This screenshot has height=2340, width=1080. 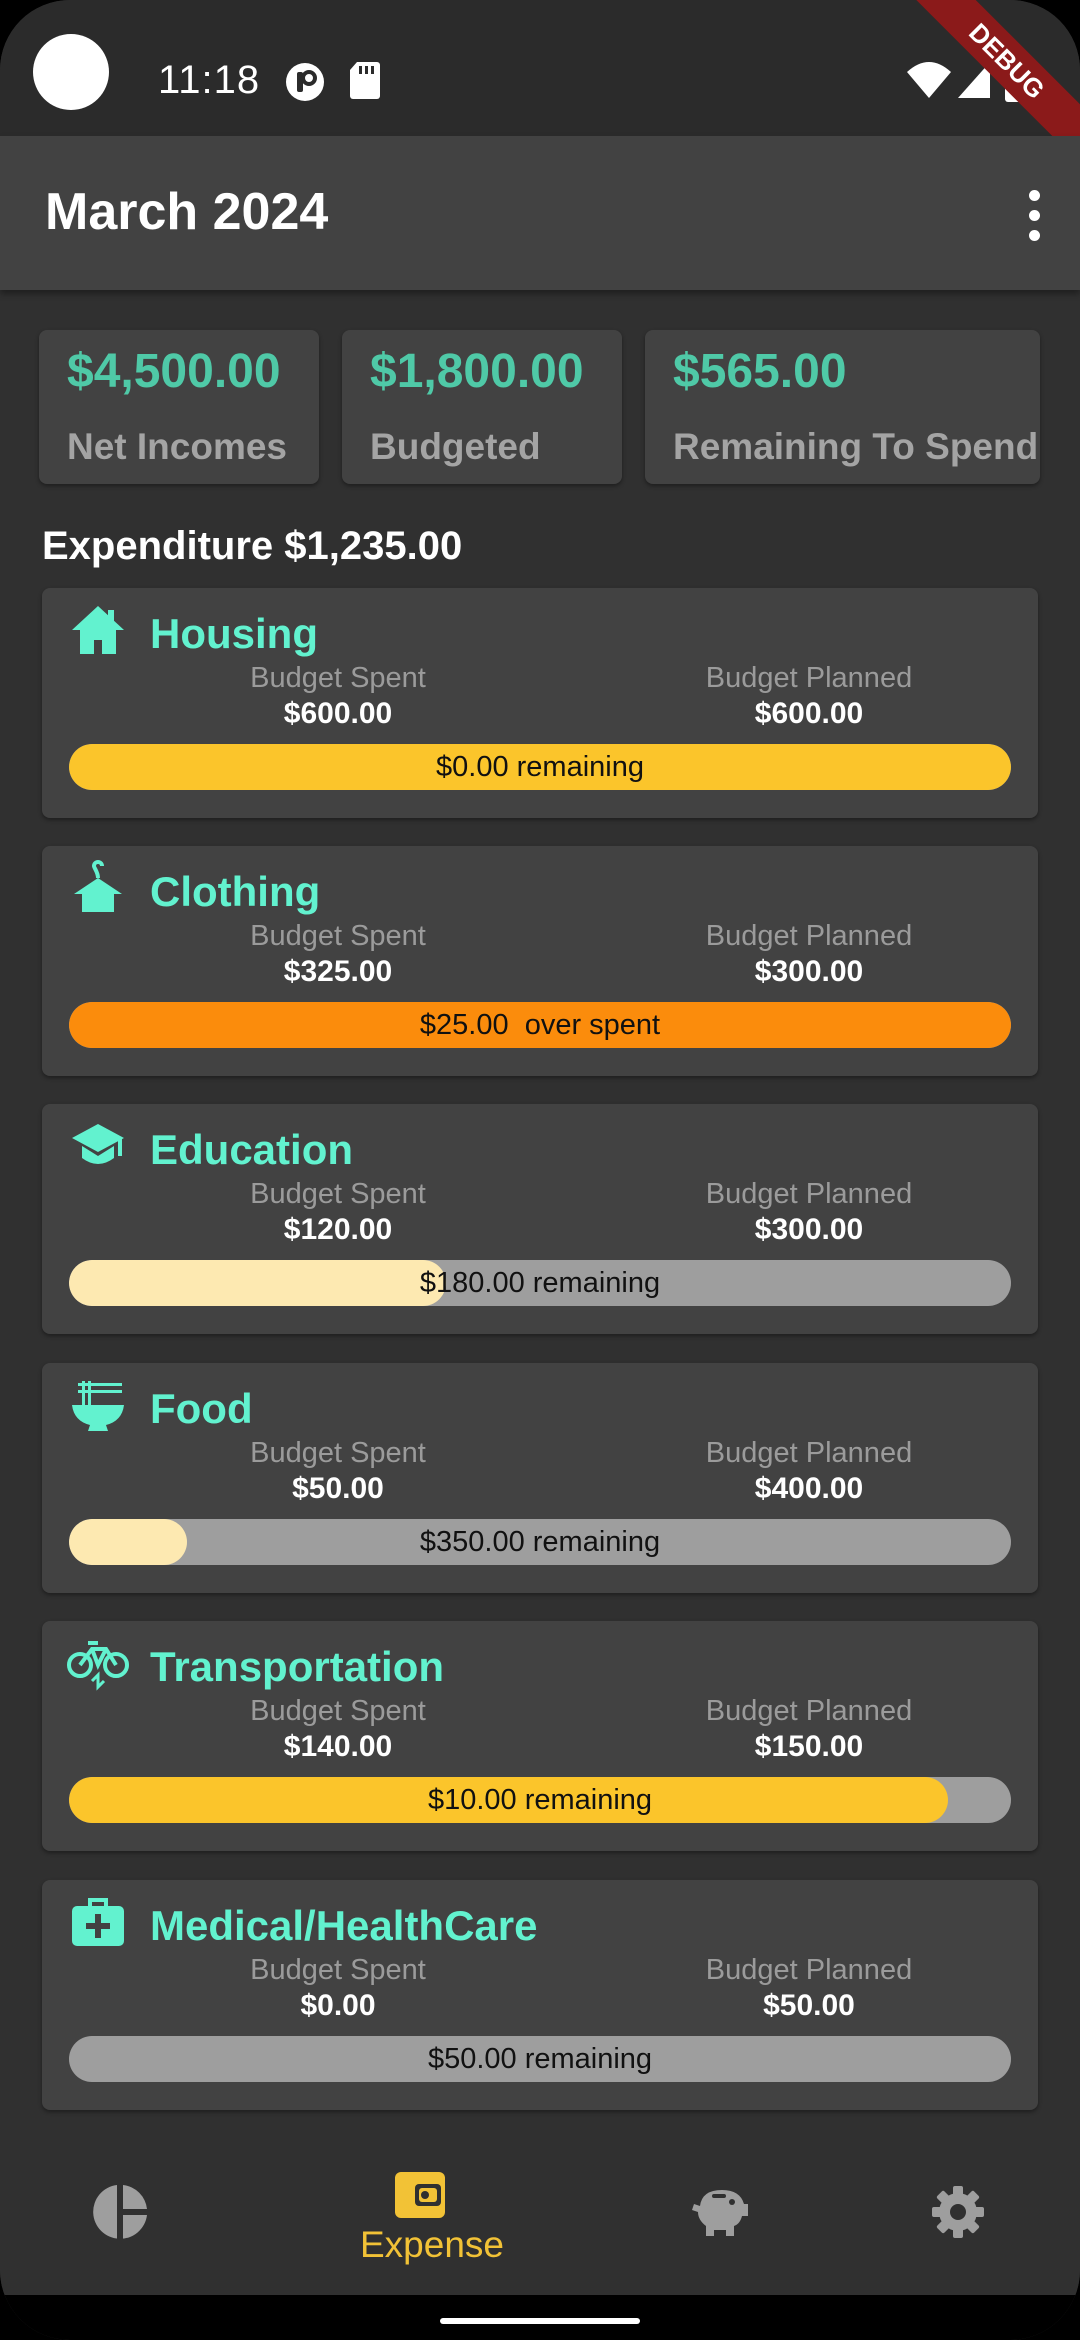 I want to click on category-name: Housing, so click(x=234, y=633).